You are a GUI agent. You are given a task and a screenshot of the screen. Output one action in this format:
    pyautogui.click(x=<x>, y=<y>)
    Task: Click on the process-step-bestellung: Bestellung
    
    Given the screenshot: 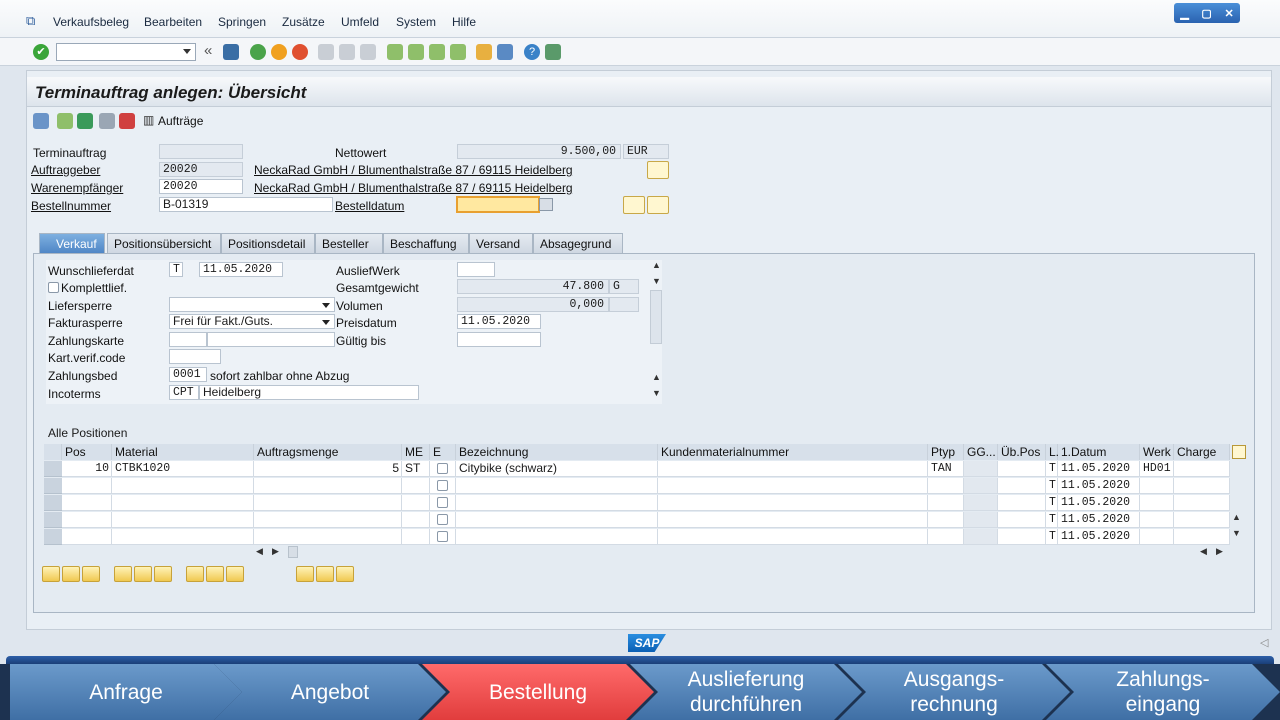 What is the action you would take?
    pyautogui.click(x=538, y=692)
    